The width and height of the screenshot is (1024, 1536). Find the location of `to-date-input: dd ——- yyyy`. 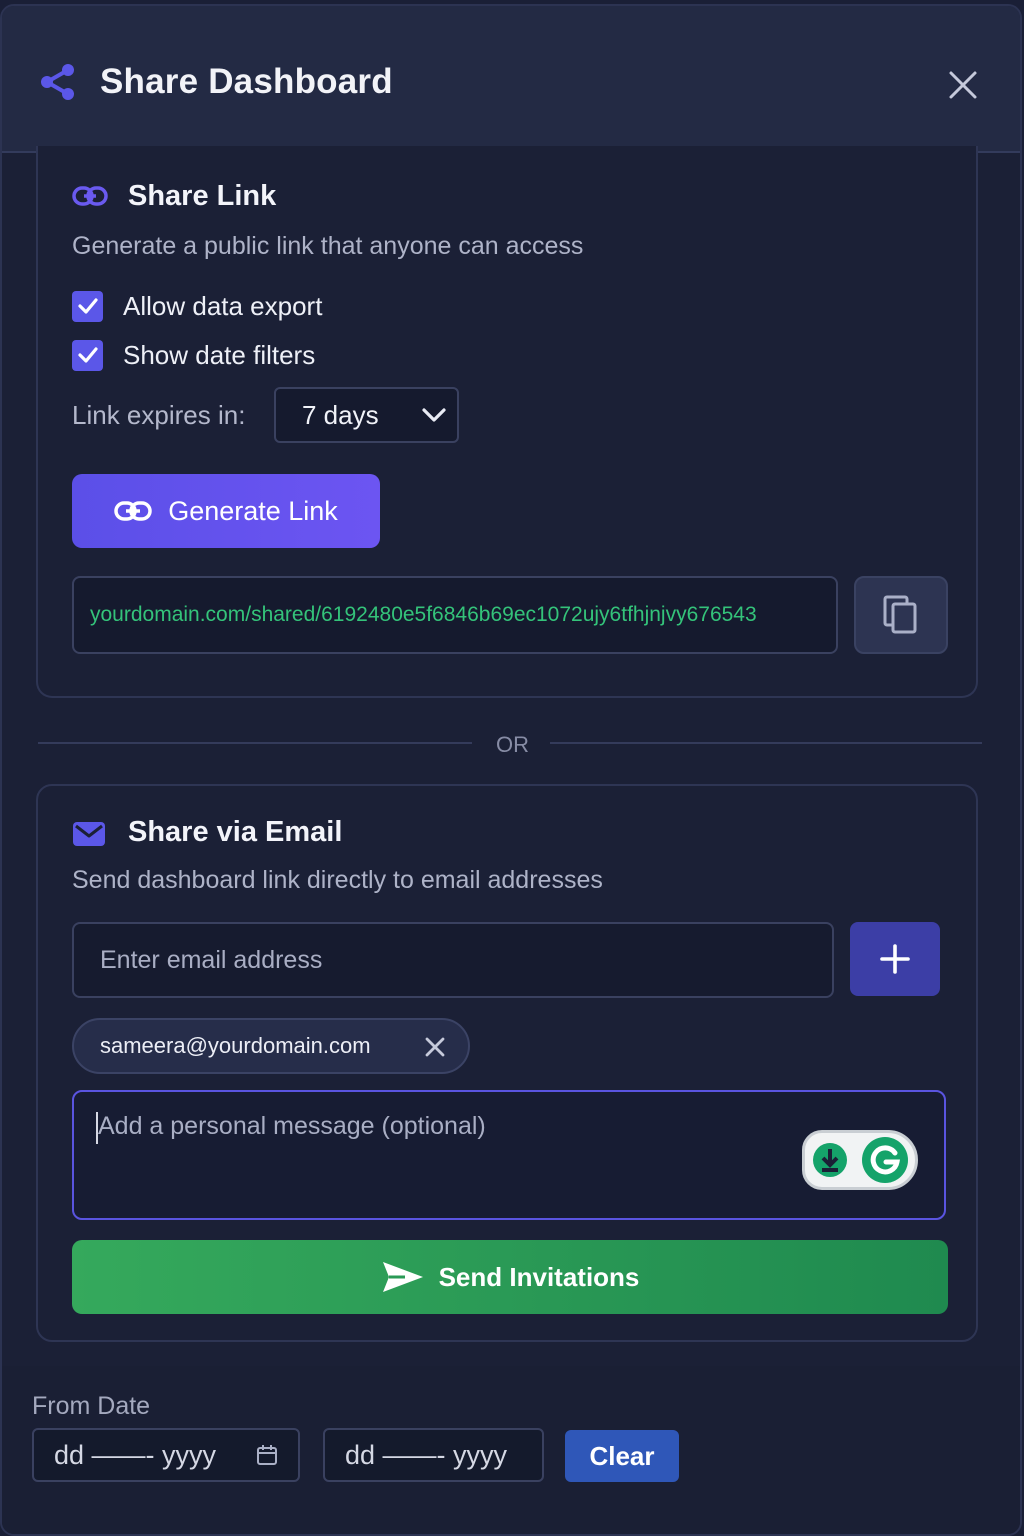

to-date-input: dd ——- yyyy is located at coordinates (433, 1455).